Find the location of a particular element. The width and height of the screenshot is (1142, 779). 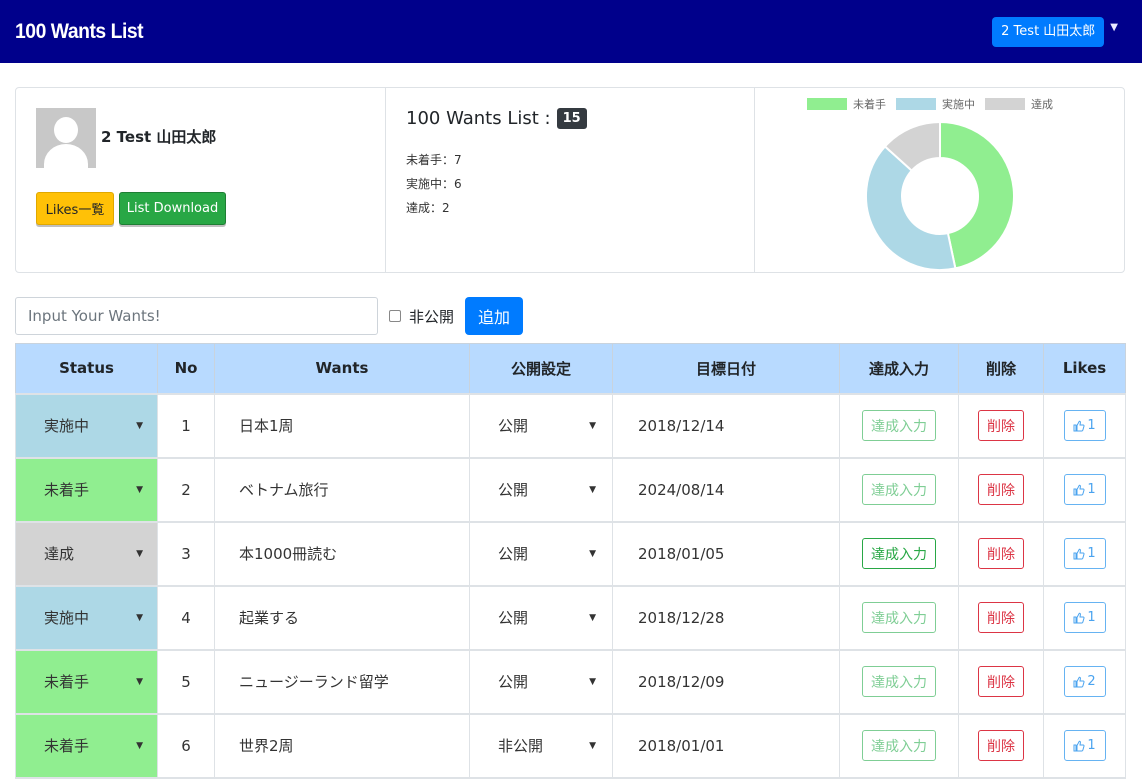

header-visibility: 公開設定 is located at coordinates (541, 369).